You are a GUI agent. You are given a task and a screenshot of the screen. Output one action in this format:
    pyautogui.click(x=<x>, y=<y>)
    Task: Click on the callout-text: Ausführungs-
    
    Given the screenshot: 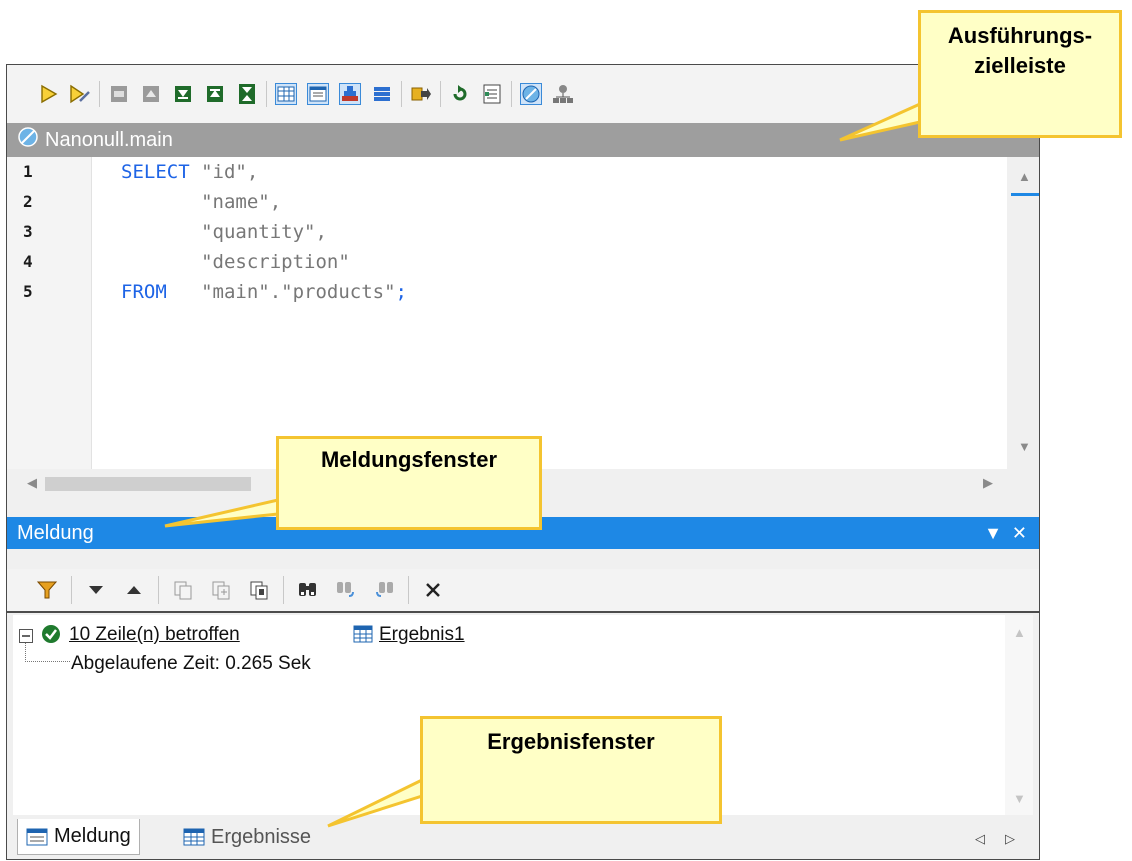 What is the action you would take?
    pyautogui.click(x=1020, y=35)
    